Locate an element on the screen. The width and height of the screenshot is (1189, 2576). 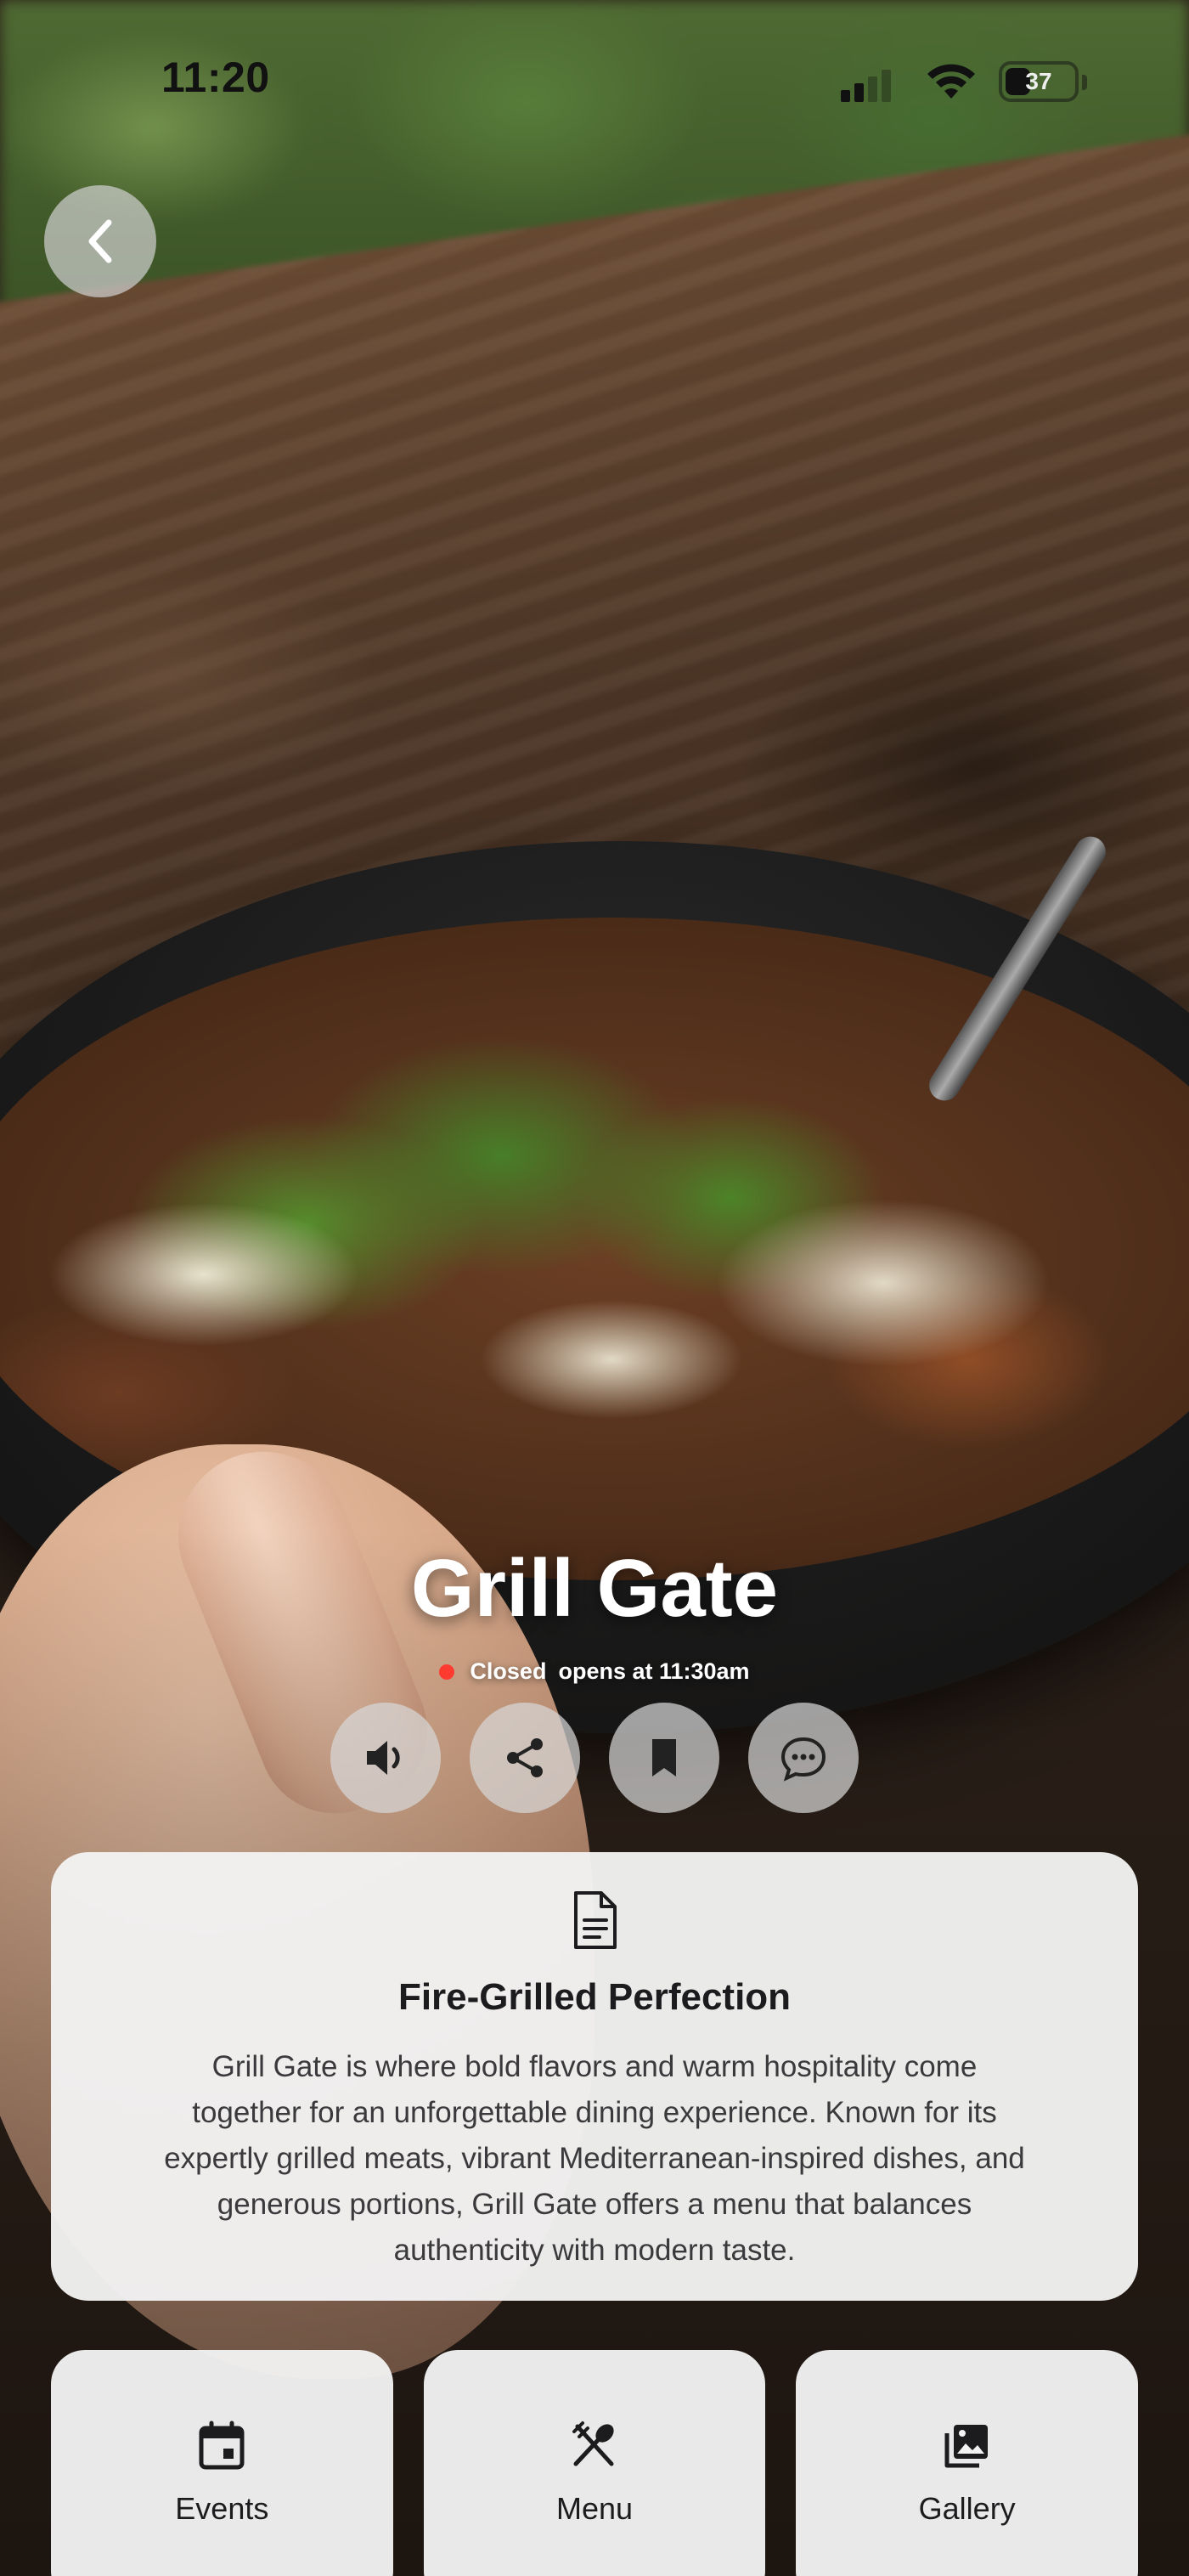
cellular-signal-icon is located at coordinates (870, 85).